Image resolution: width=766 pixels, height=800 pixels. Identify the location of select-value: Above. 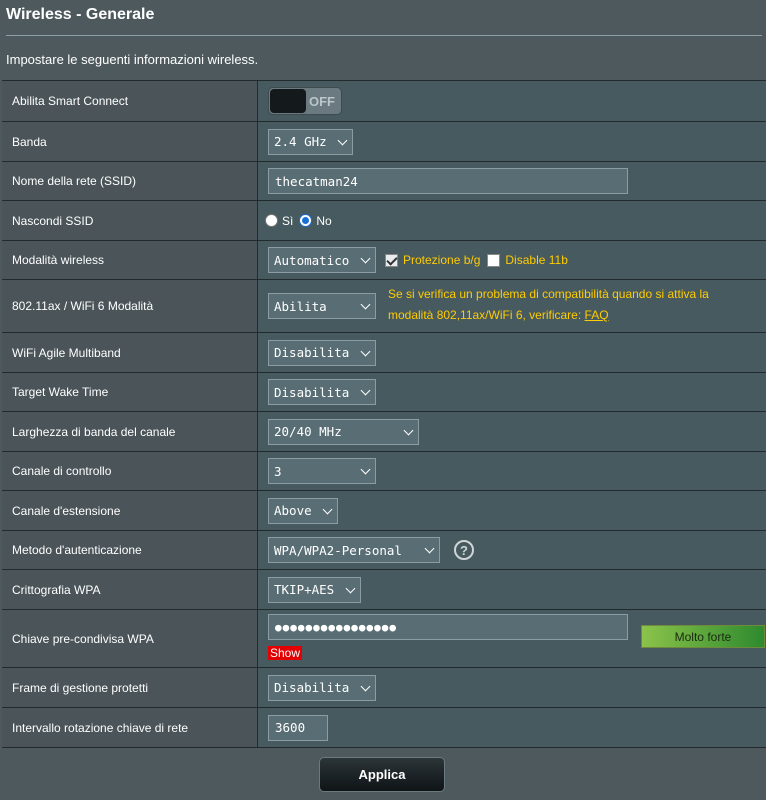
(293, 510).